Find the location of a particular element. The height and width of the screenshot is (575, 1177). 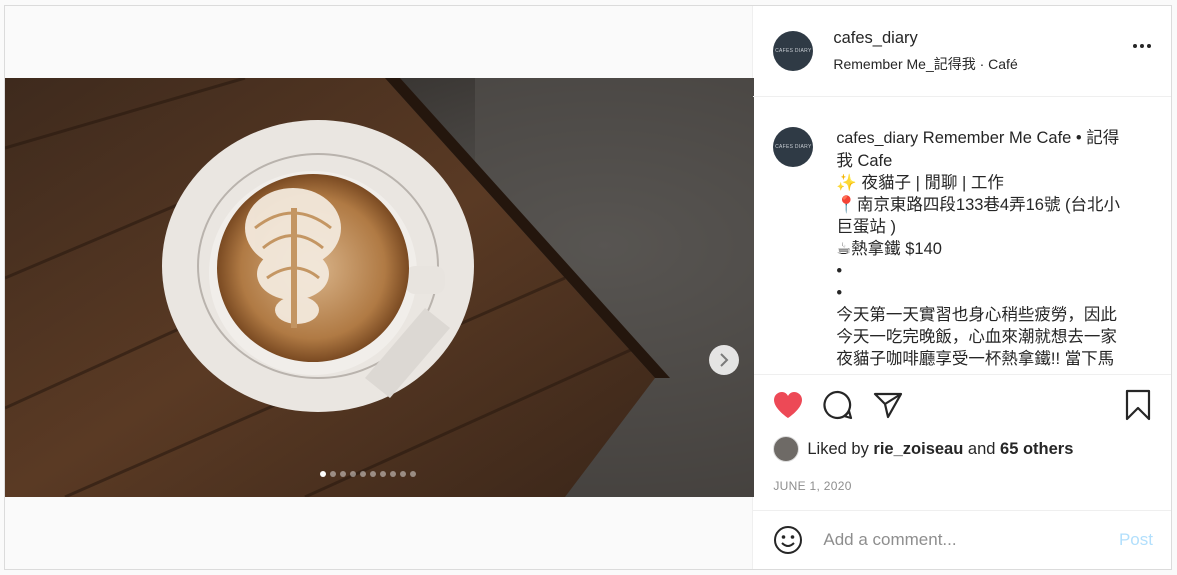

like-button is located at coordinates (788, 405).